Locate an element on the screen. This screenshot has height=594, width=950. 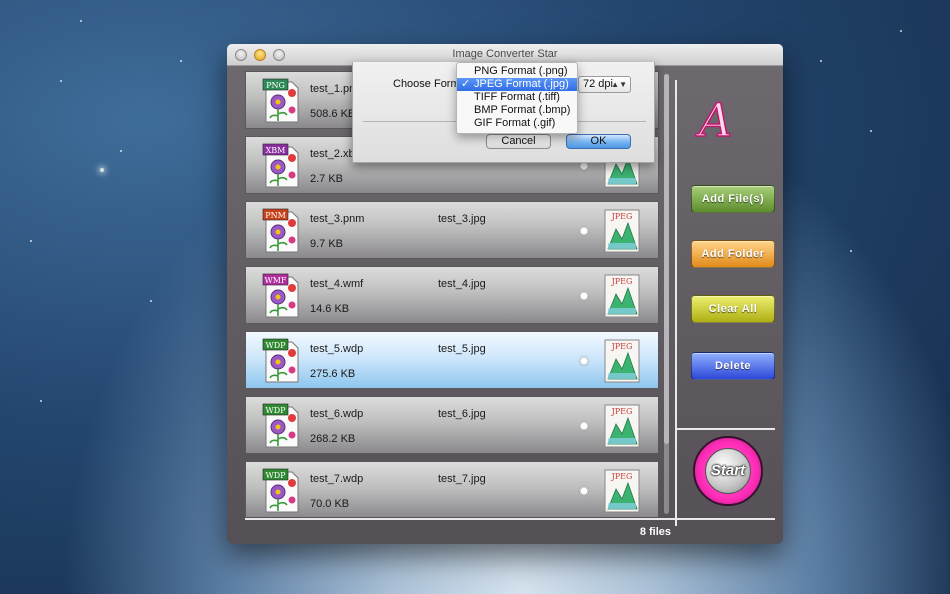
start-button: Start is located at coordinates (728, 471).